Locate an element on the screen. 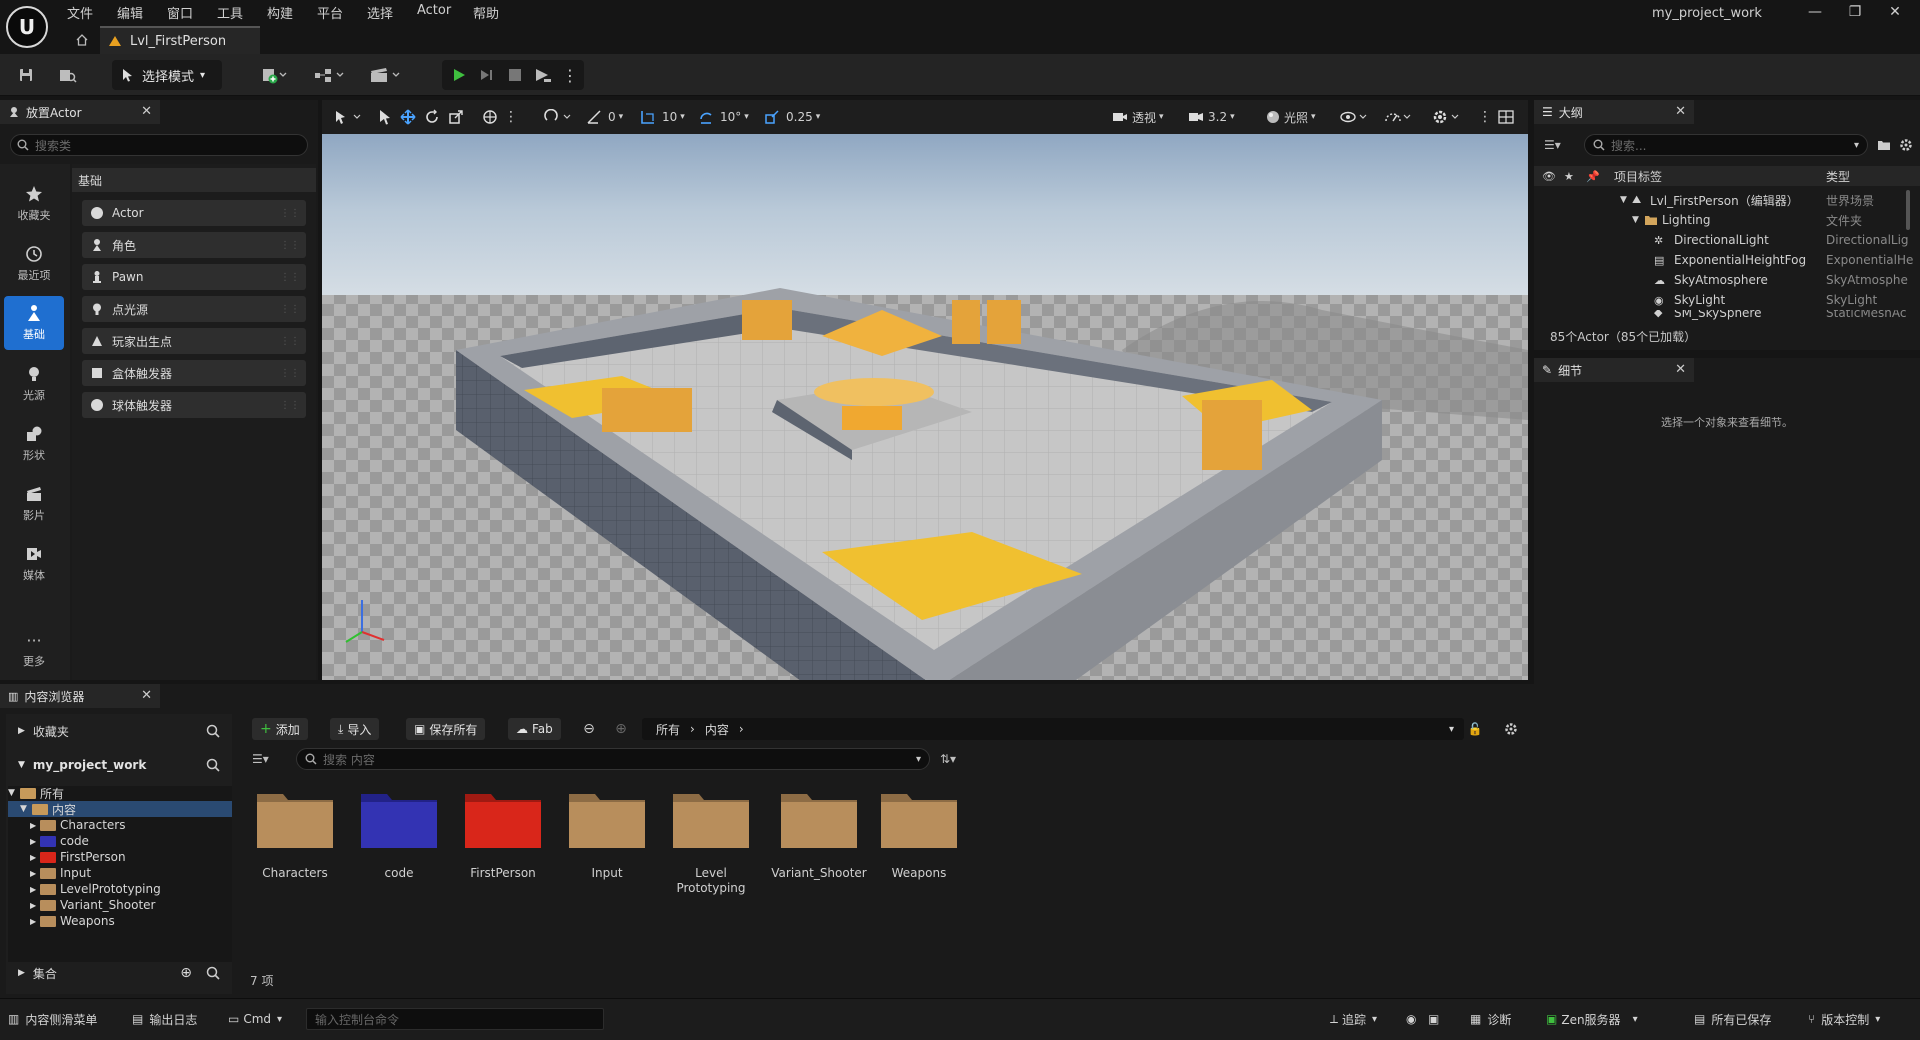  add-collection-icon: ⊕ is located at coordinates (186, 973).